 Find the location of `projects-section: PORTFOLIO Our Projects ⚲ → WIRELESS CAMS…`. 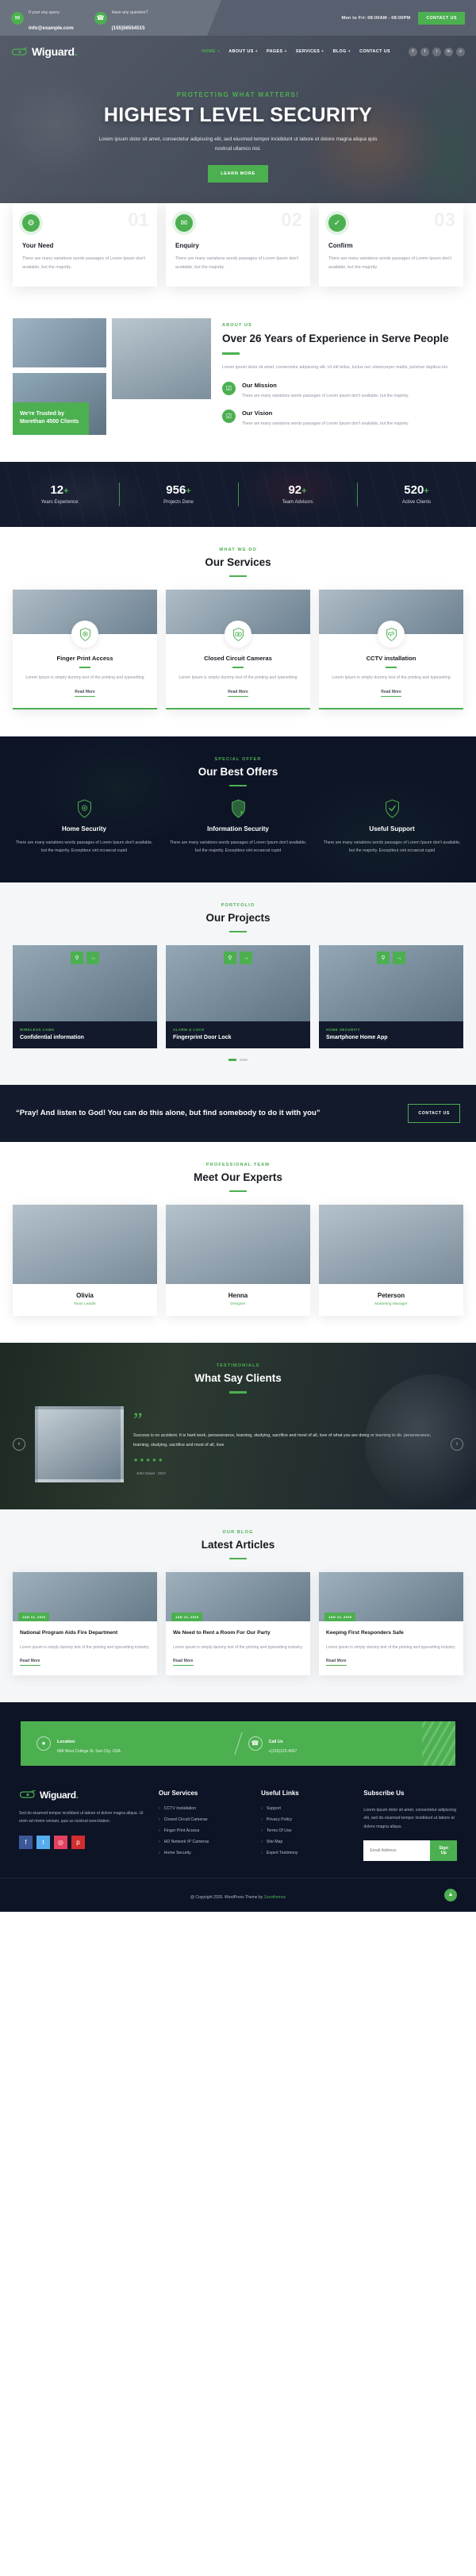

projects-section: PORTFOLIO Our Projects ⚲ → WIRELESS CAMS… is located at coordinates (238, 984).